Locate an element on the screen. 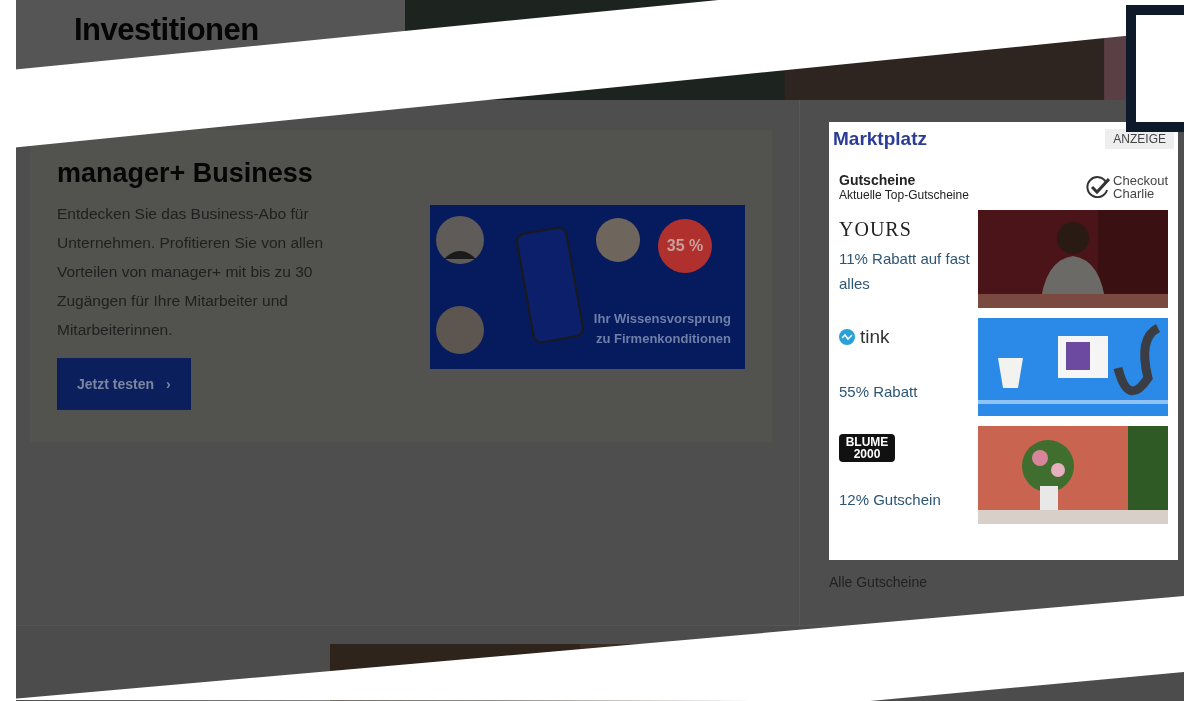 The image size is (1184, 701). partner-logo-text: Charlie is located at coordinates (1134, 193).